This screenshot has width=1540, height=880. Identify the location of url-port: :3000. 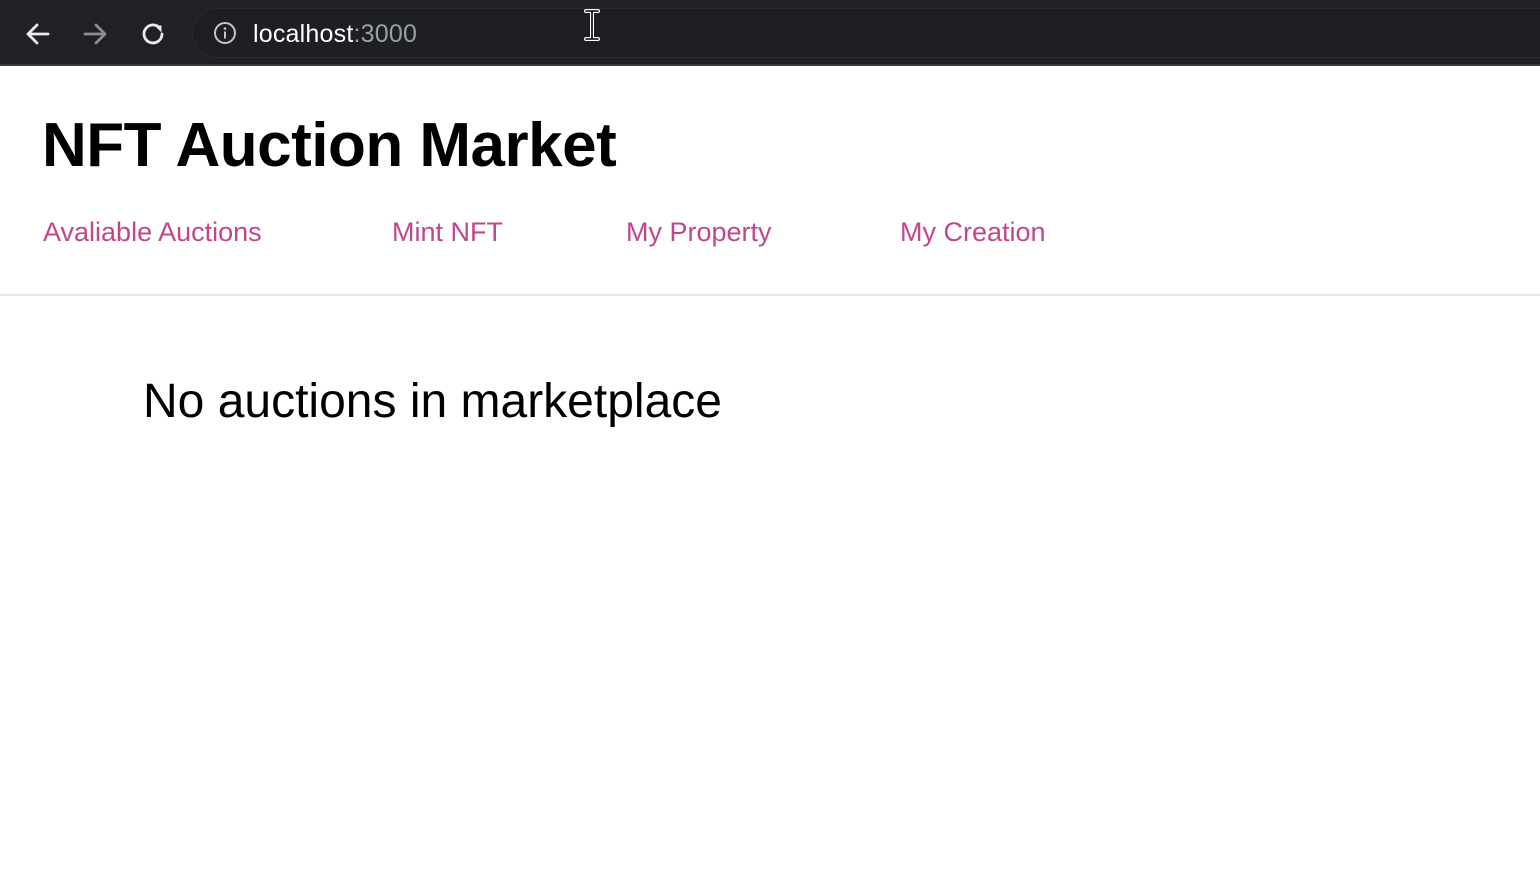
(385, 34).